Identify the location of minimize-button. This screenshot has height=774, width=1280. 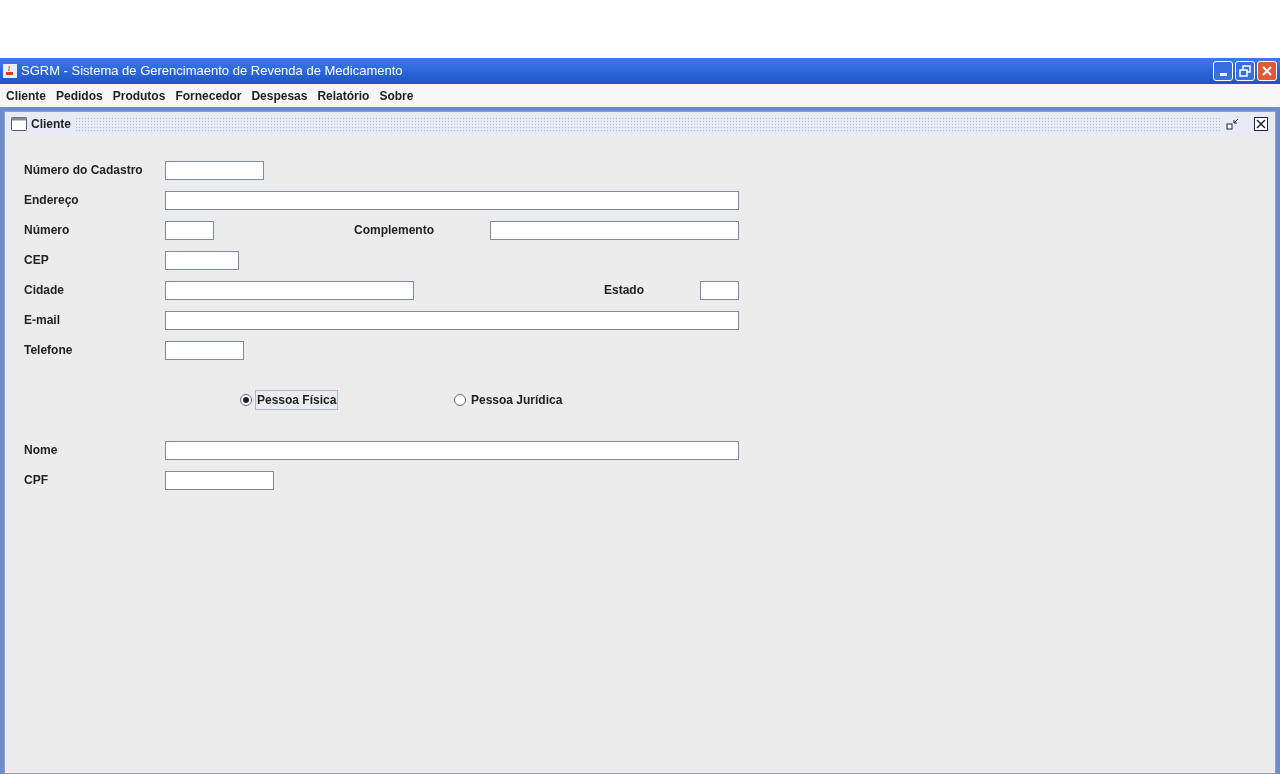
(1223, 71).